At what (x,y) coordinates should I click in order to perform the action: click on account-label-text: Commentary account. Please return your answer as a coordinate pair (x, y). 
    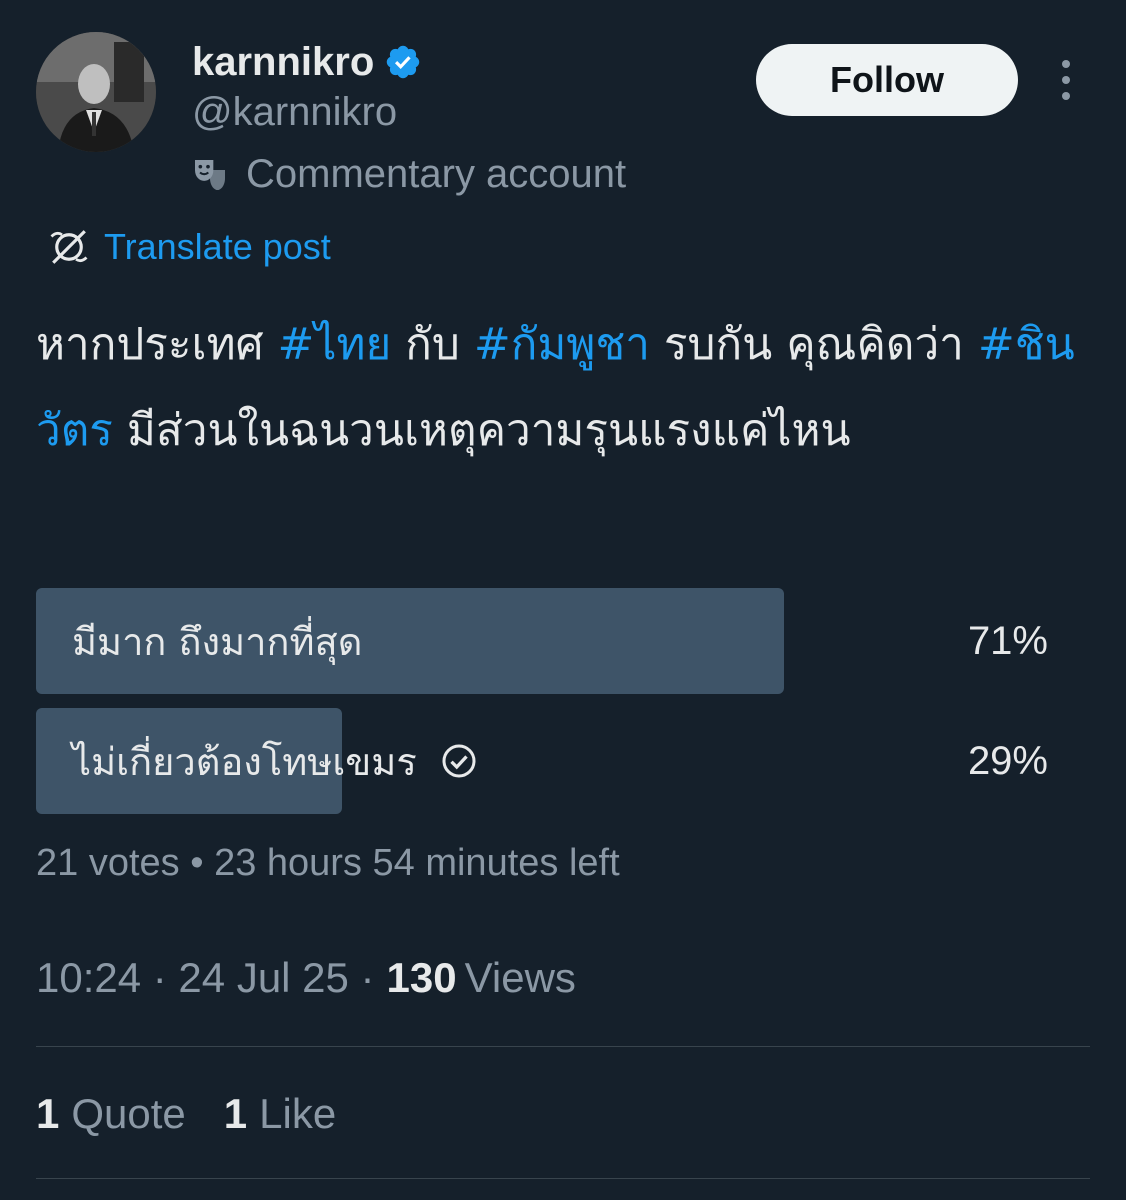
    Looking at the image, I should click on (436, 174).